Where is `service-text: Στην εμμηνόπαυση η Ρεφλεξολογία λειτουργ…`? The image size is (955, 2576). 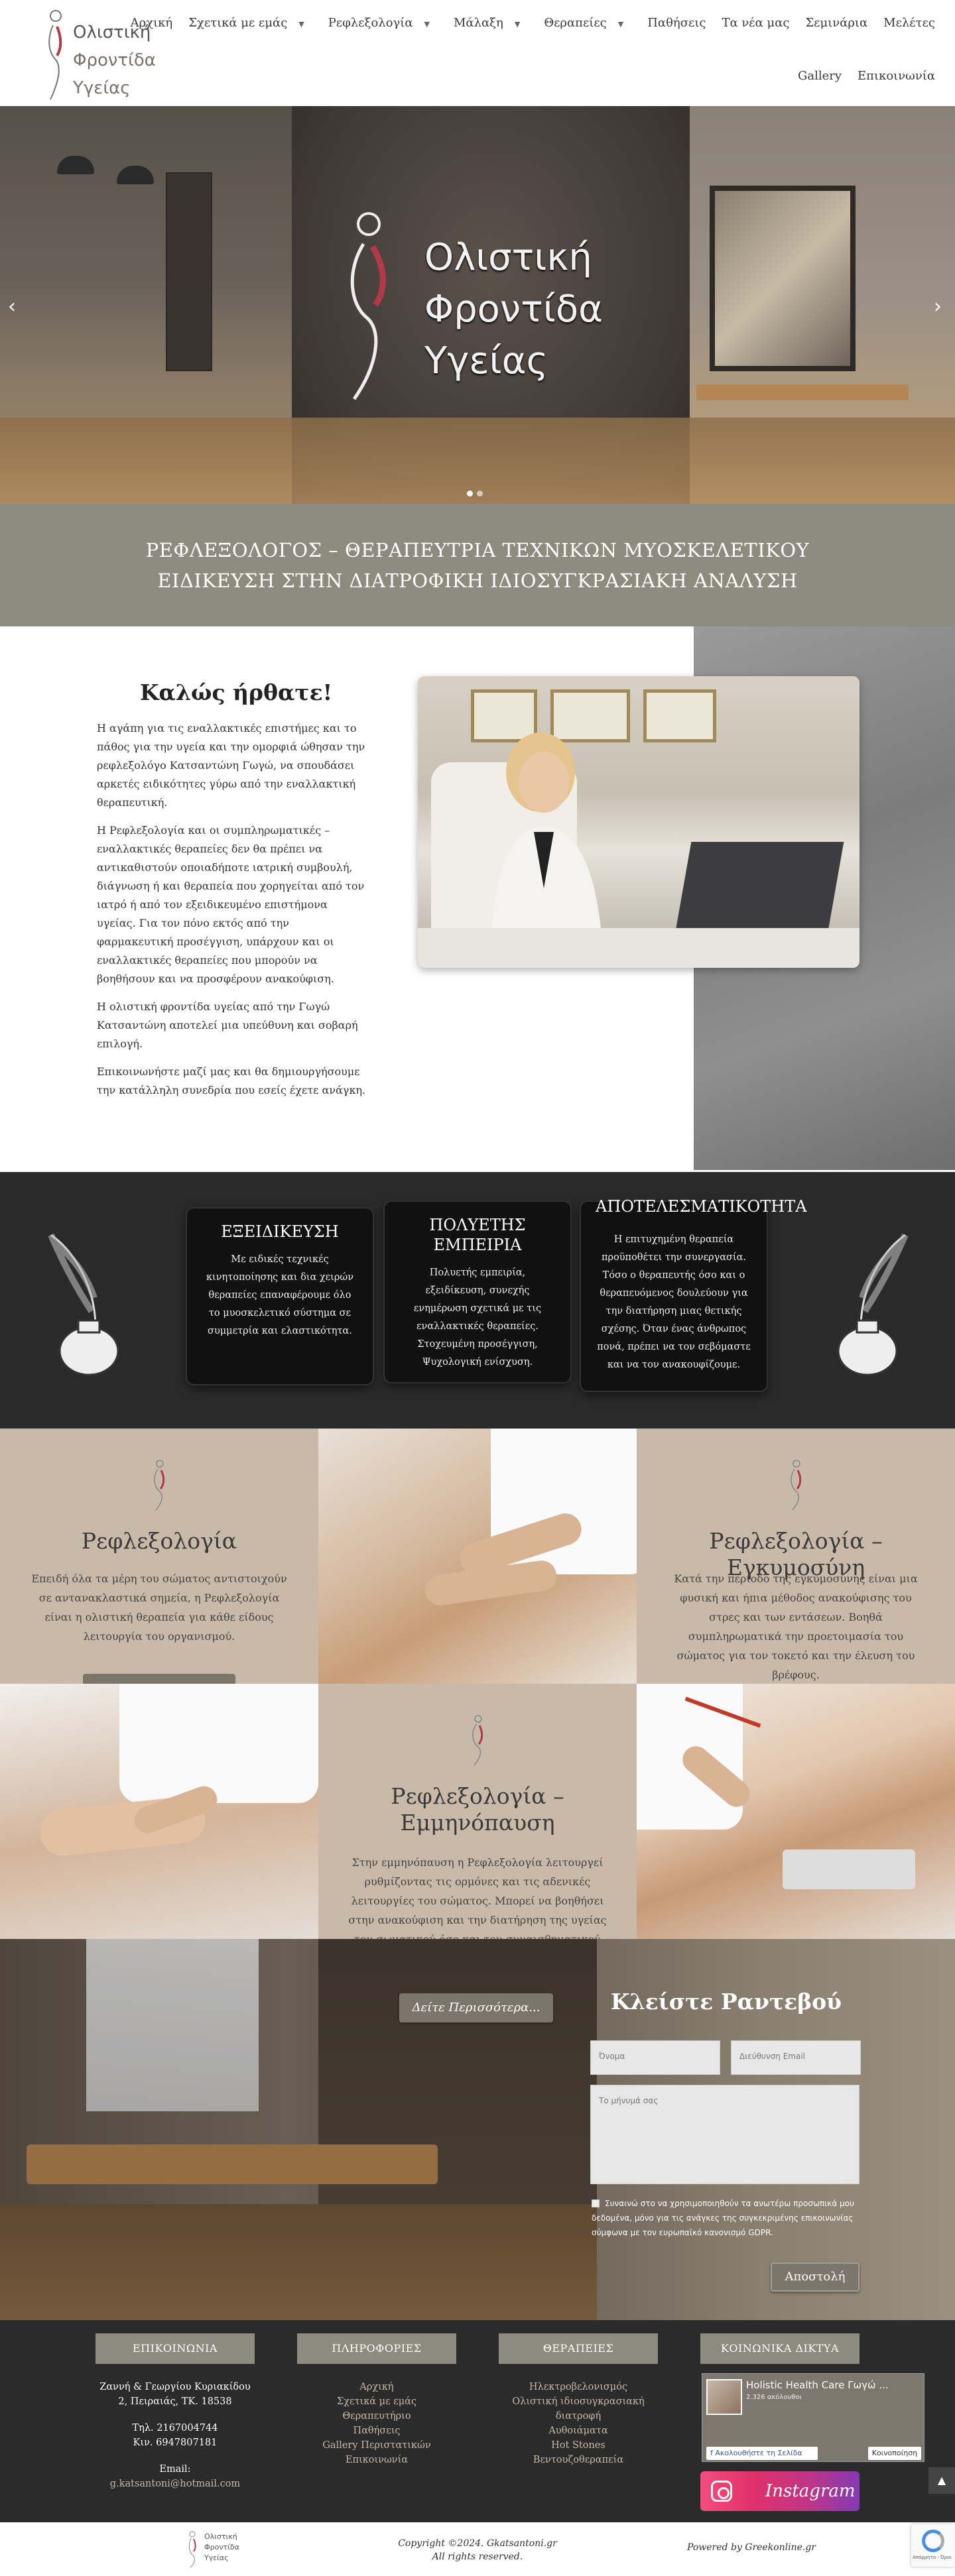 service-text: Στην εμμηνόπαυση η Ρεφλεξολογία λειτουργ… is located at coordinates (477, 1898).